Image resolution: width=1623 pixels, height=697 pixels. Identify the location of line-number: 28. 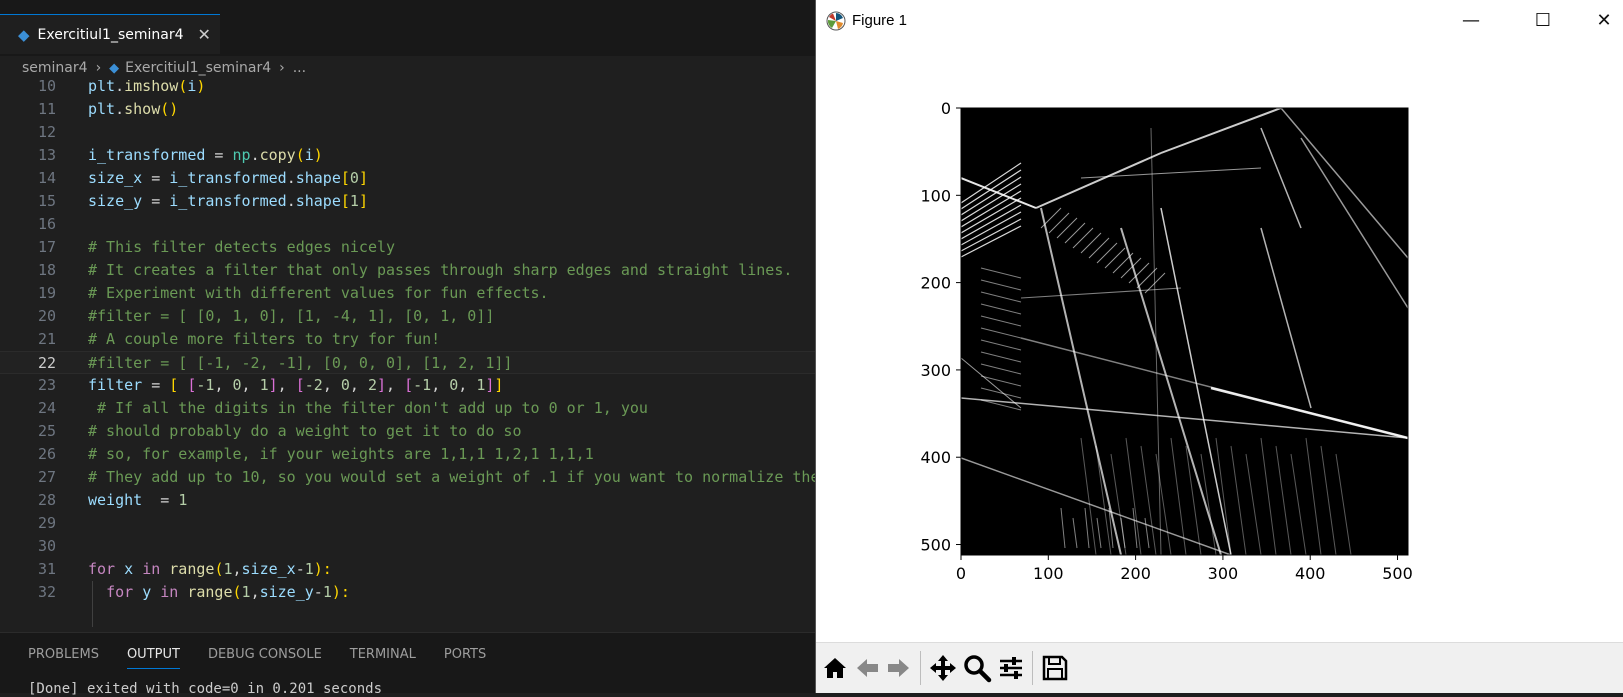
(46, 500).